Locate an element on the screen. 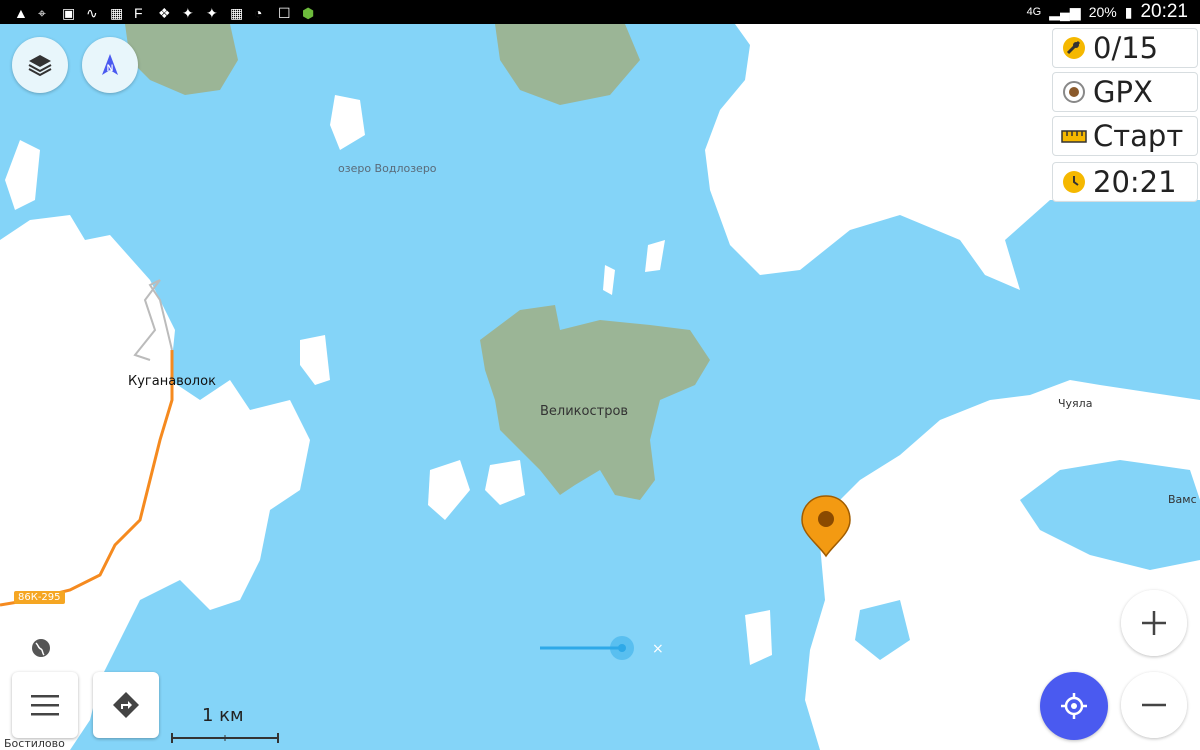 The image size is (1200, 750). record-icon is located at coordinates (1074, 92).